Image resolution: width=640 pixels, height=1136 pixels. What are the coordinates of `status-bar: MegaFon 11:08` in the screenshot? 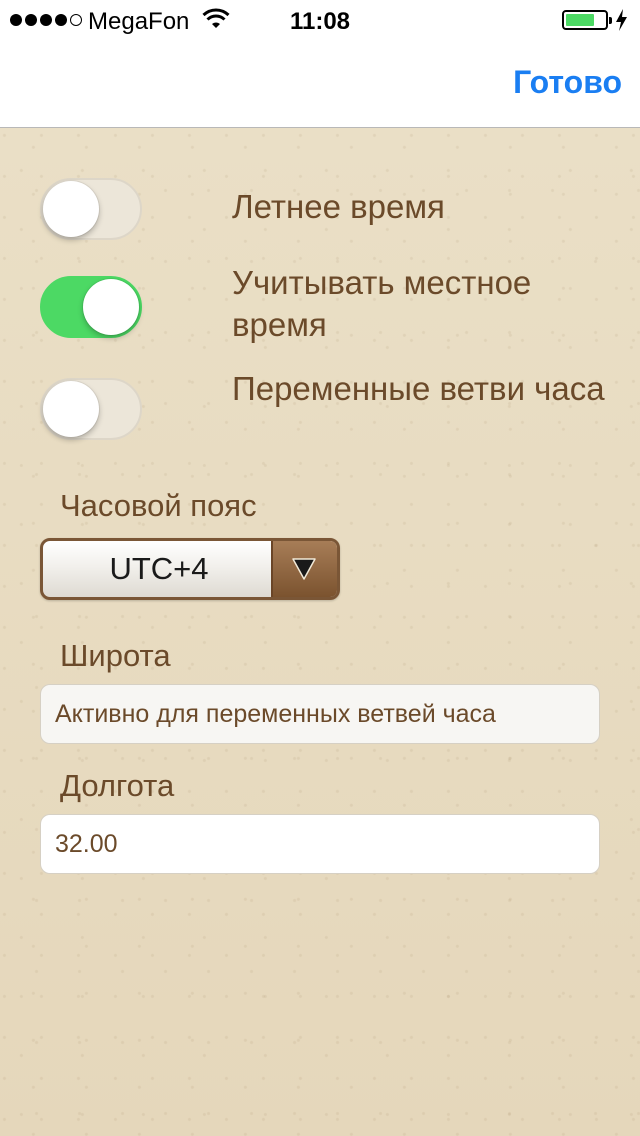 It's located at (320, 20).